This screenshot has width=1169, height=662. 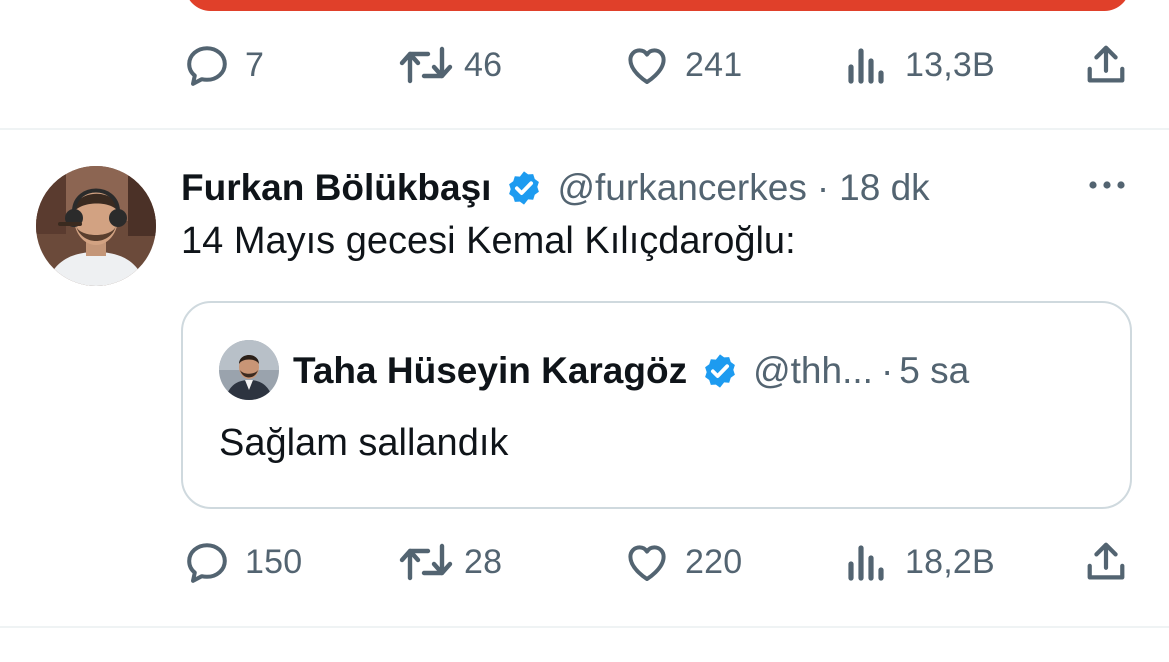 What do you see at coordinates (274, 561) in the screenshot?
I see `reply-count: 150` at bounding box center [274, 561].